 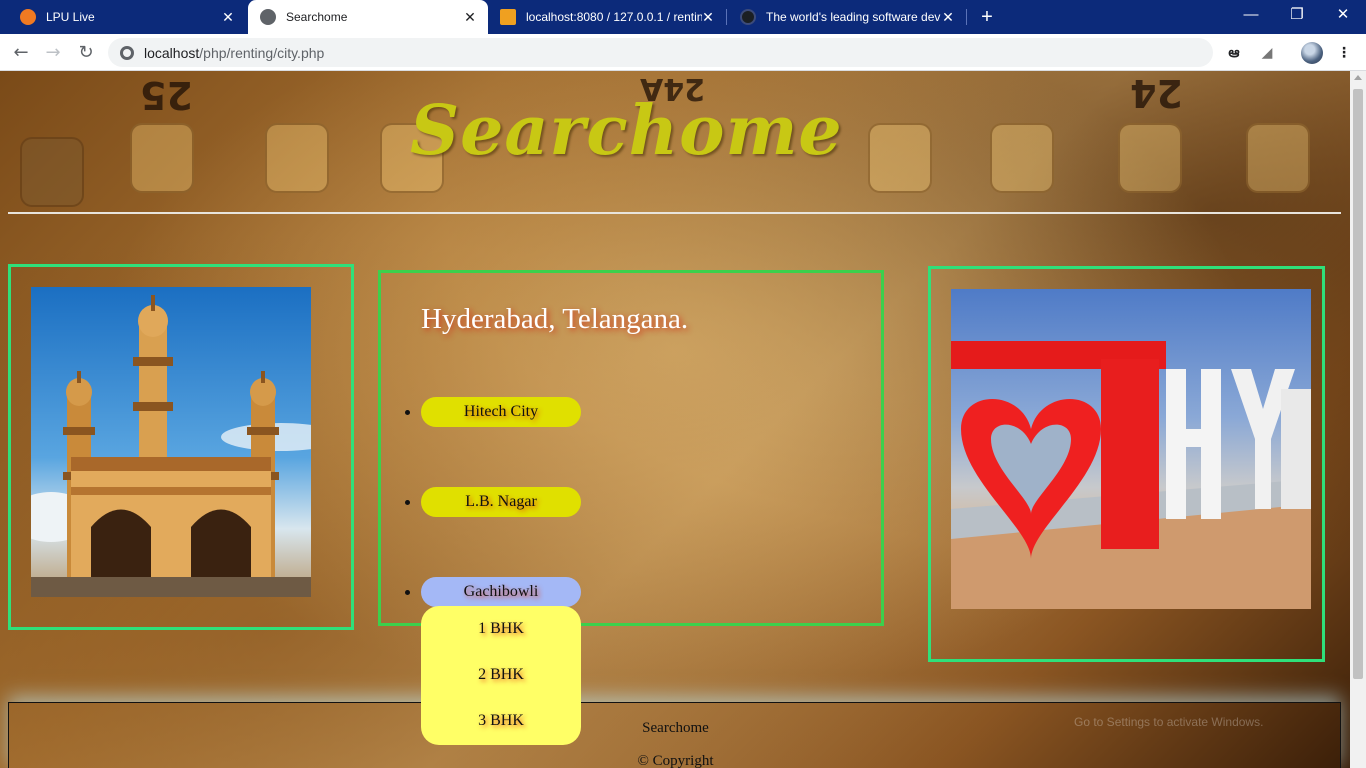 I want to click on scrollbar-thumb, so click(x=1358, y=384).